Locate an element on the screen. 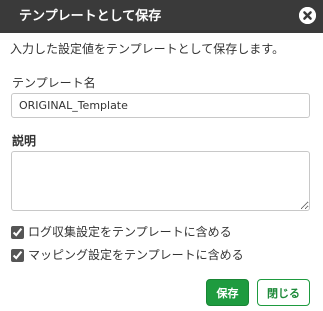 This screenshot has height=311, width=323. include-log-collection-checkbox-row: ログ収集設定をテンプレートに含める is located at coordinates (121, 232).